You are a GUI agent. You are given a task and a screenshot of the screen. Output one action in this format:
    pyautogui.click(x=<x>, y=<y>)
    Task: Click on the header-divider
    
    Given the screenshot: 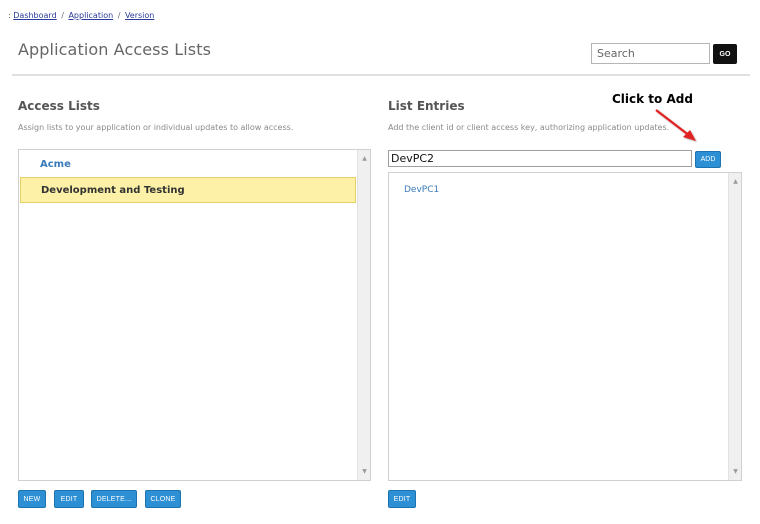 What is the action you would take?
    pyautogui.click(x=381, y=75)
    